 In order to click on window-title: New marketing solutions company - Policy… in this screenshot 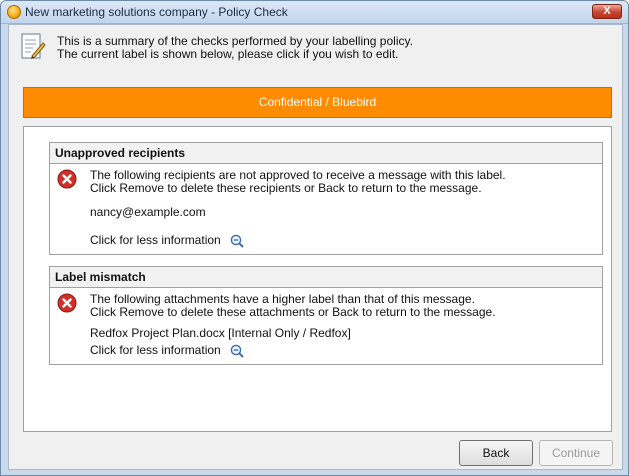, I will do `click(156, 12)`.